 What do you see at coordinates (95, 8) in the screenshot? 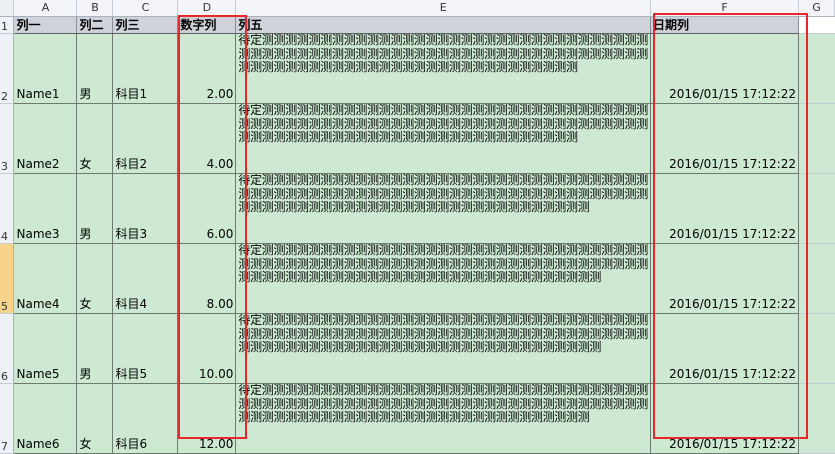
I see `column-header-b: B` at bounding box center [95, 8].